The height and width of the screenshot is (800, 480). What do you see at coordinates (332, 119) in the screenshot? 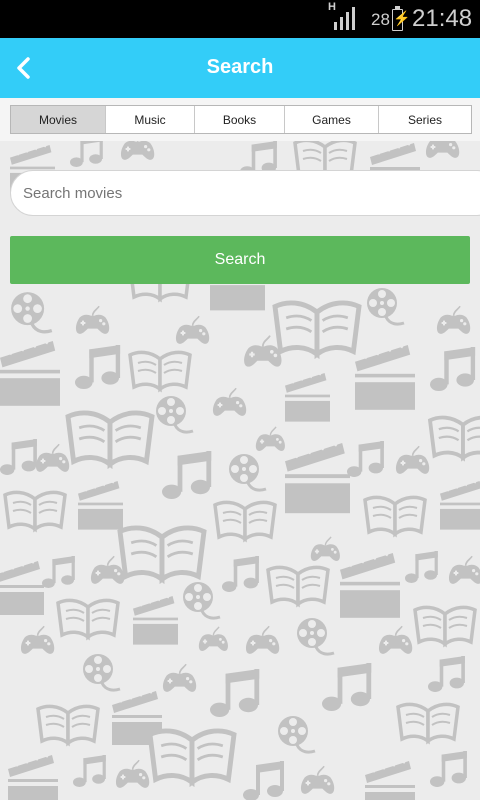
I see `tab-games: Games` at bounding box center [332, 119].